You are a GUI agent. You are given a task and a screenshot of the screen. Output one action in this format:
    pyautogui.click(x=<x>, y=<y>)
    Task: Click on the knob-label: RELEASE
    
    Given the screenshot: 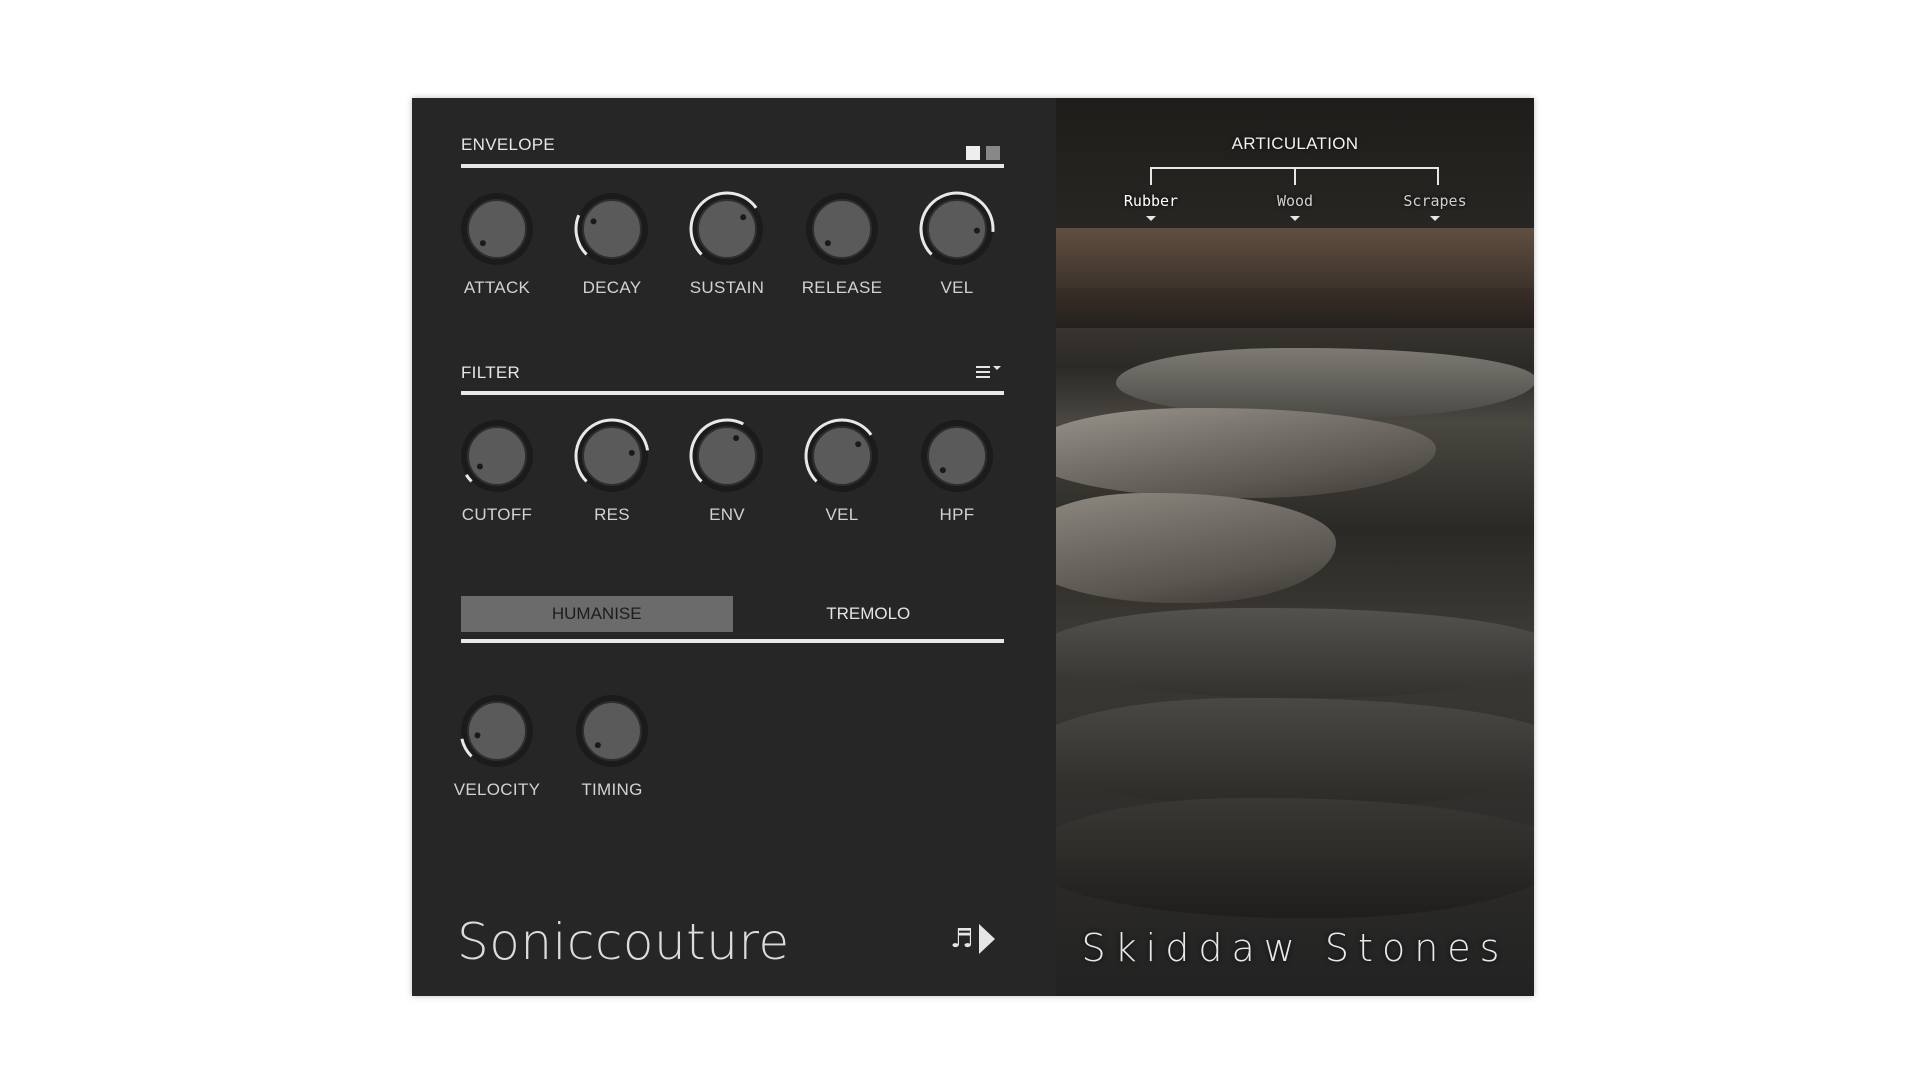 What is the action you would take?
    pyautogui.click(x=842, y=287)
    